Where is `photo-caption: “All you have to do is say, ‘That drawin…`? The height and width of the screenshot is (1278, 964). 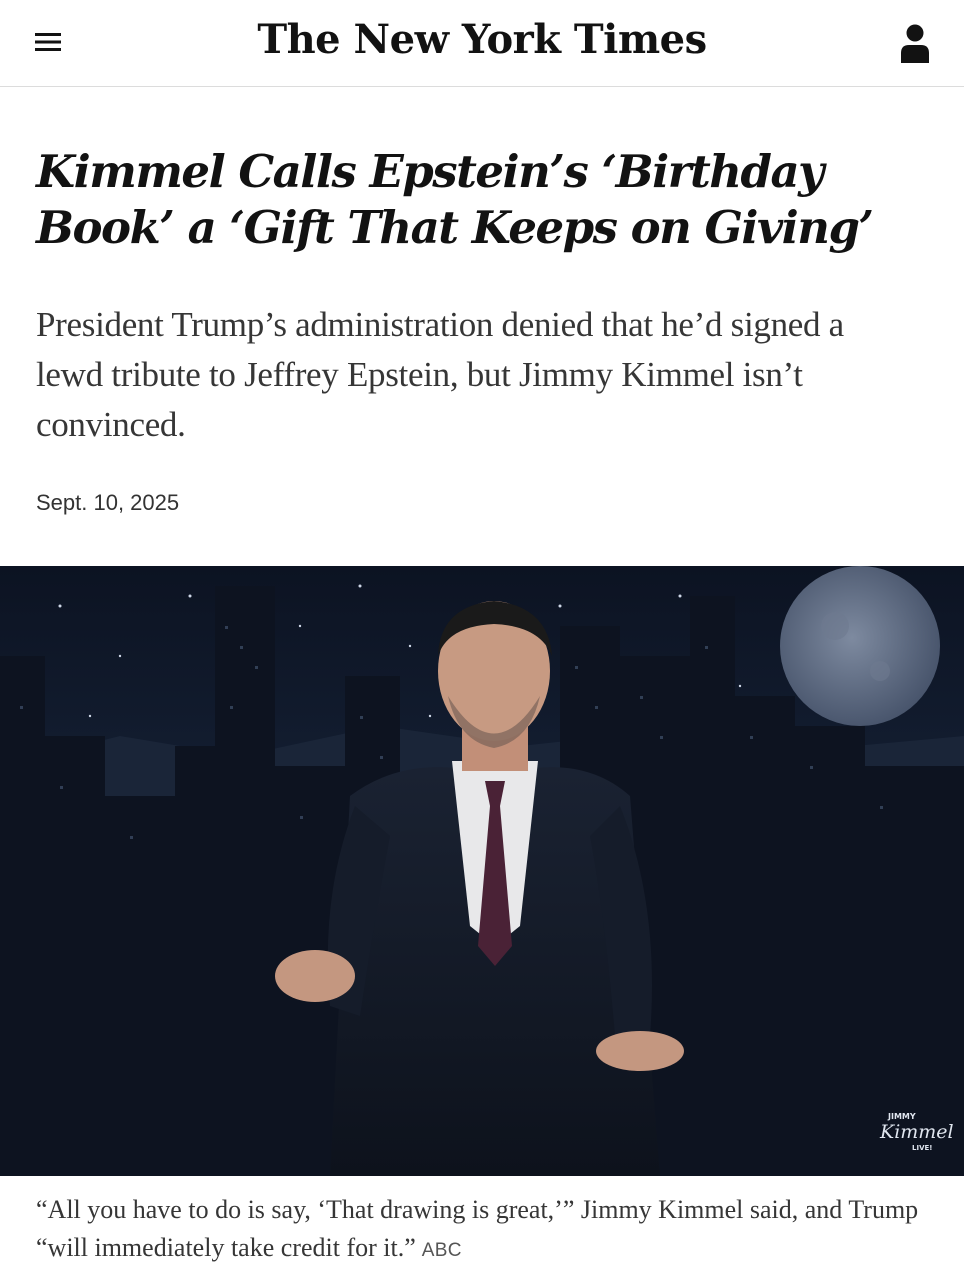
photo-caption: “All you have to do is say, ‘That drawin… is located at coordinates (486, 1230).